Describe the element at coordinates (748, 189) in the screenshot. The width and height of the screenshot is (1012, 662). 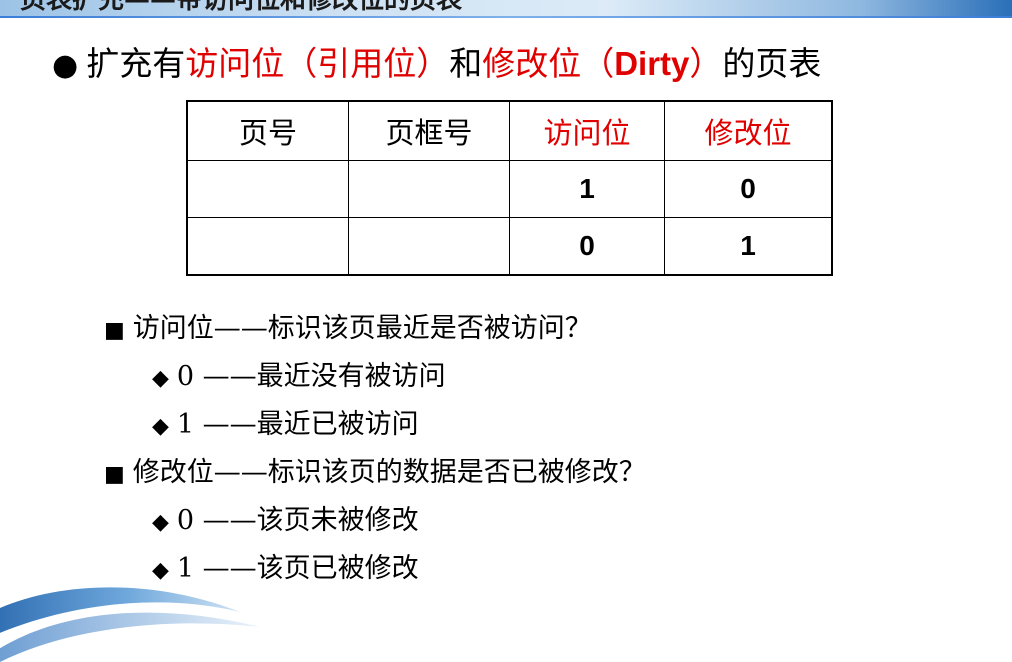
I see `cell-modify: 0` at that location.